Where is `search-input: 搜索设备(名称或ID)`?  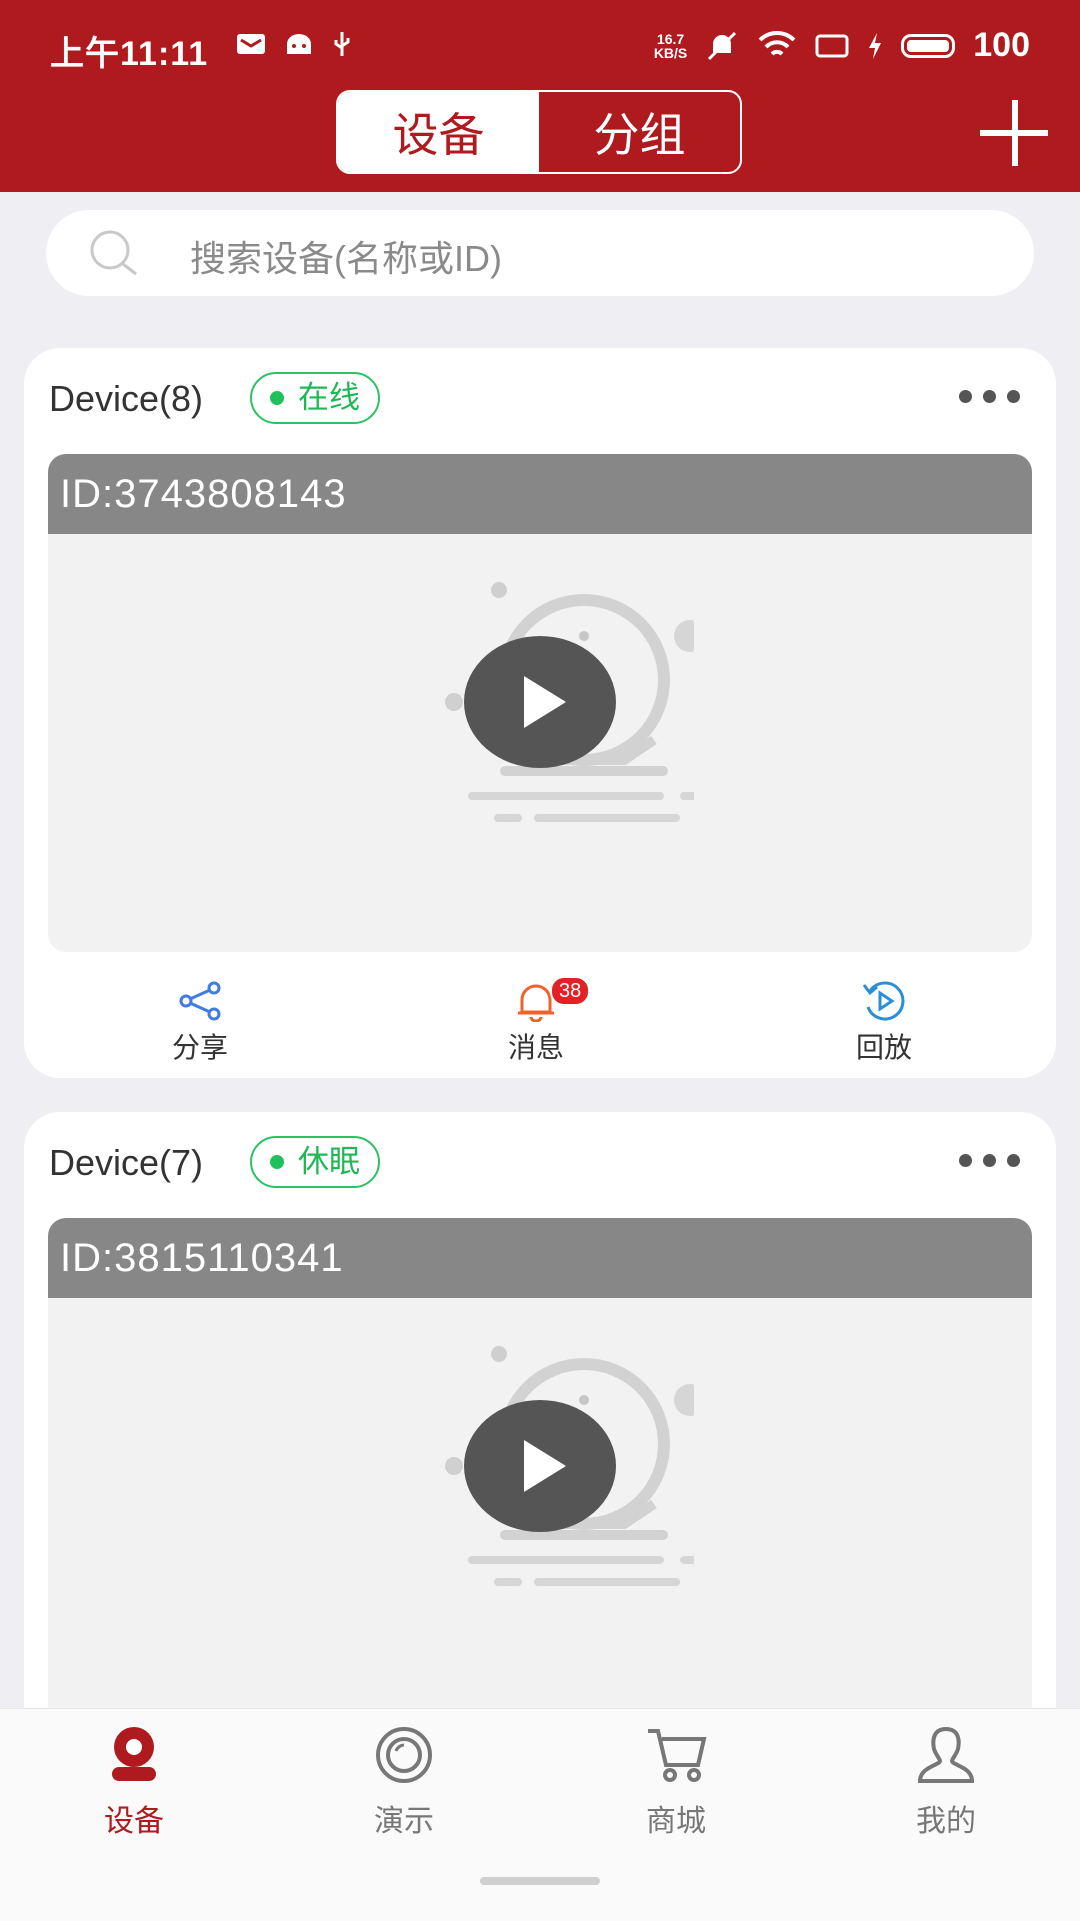 search-input: 搜索设备(名称或ID) is located at coordinates (540, 253).